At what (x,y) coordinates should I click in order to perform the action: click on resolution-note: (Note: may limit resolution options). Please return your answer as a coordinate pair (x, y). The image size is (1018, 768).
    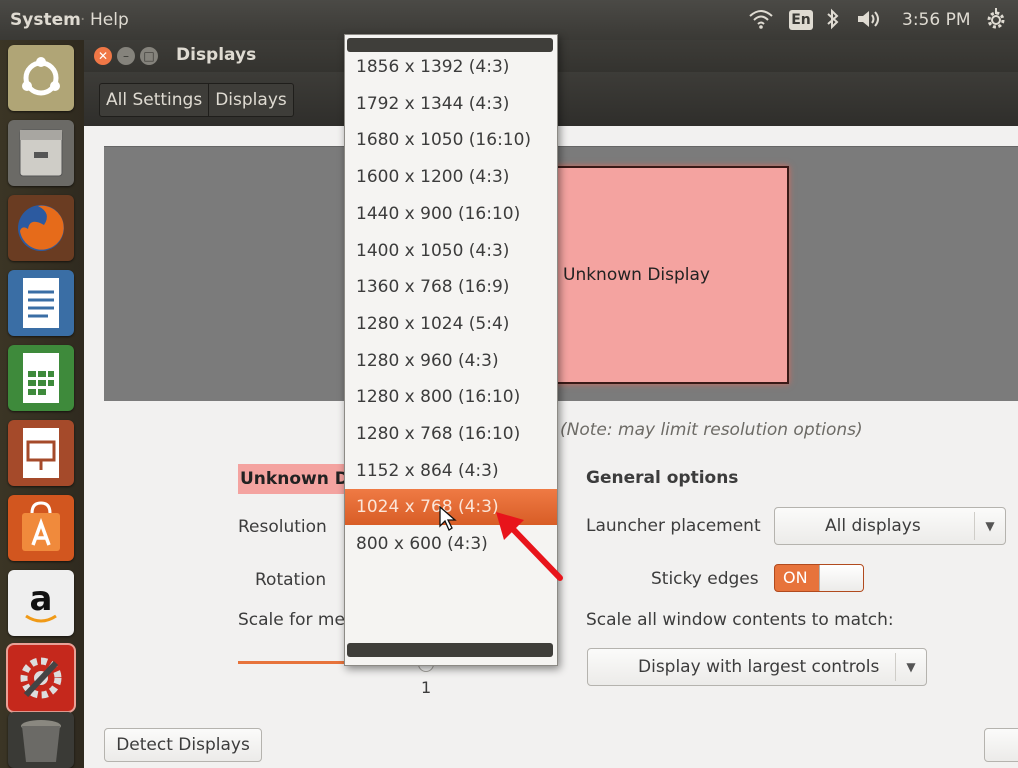
    Looking at the image, I should click on (711, 430).